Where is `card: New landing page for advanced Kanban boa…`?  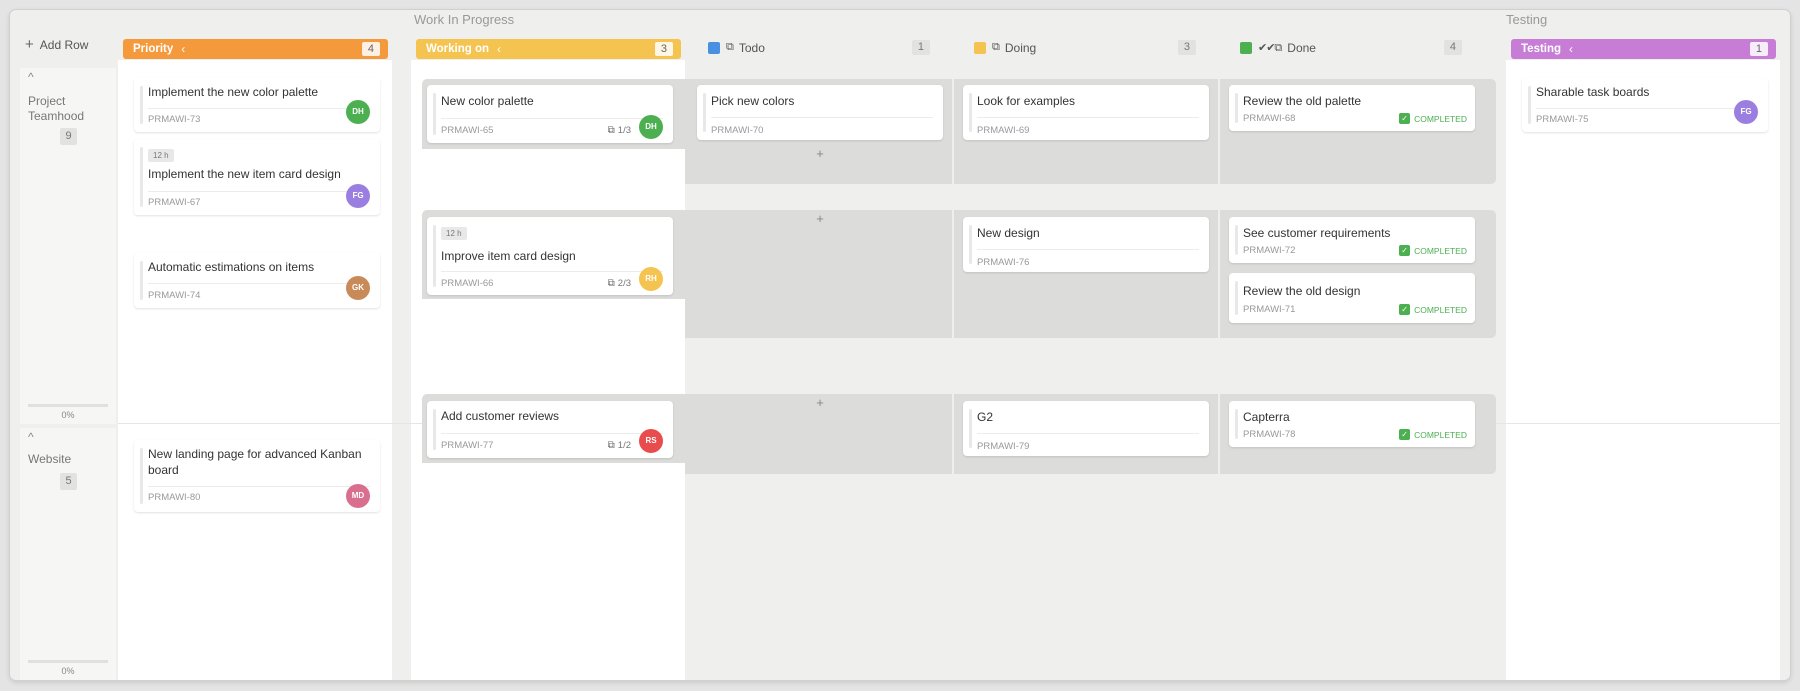
card: New landing page for advanced Kanban boa… is located at coordinates (257, 476).